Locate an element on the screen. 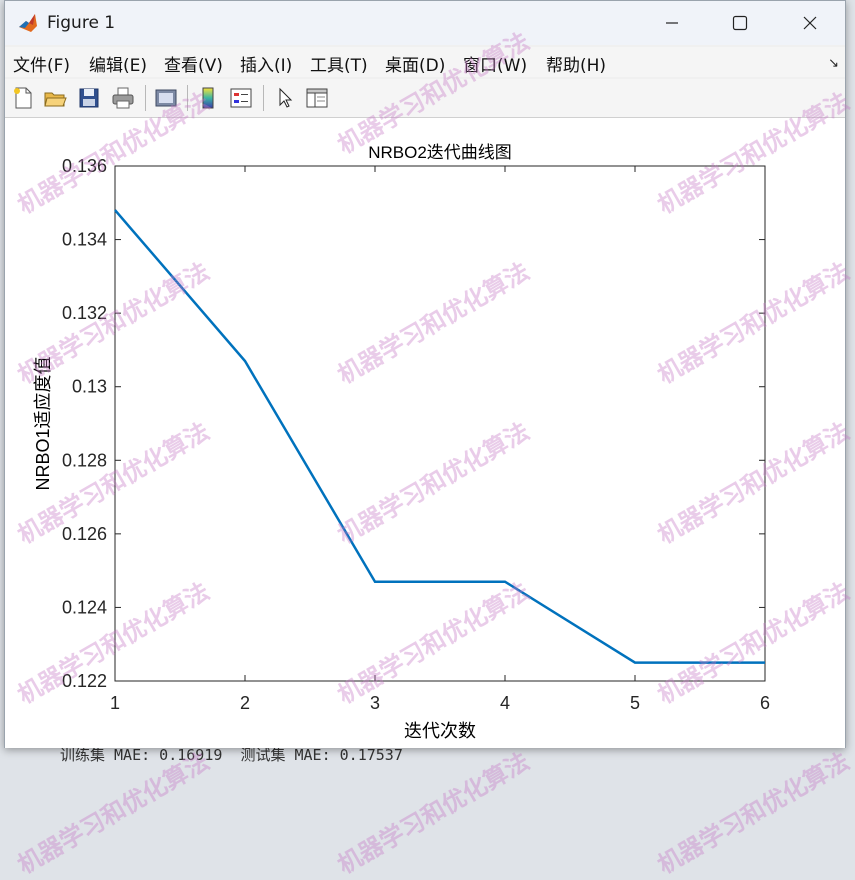 The image size is (855, 880). print-icon is located at coordinates (123, 98).